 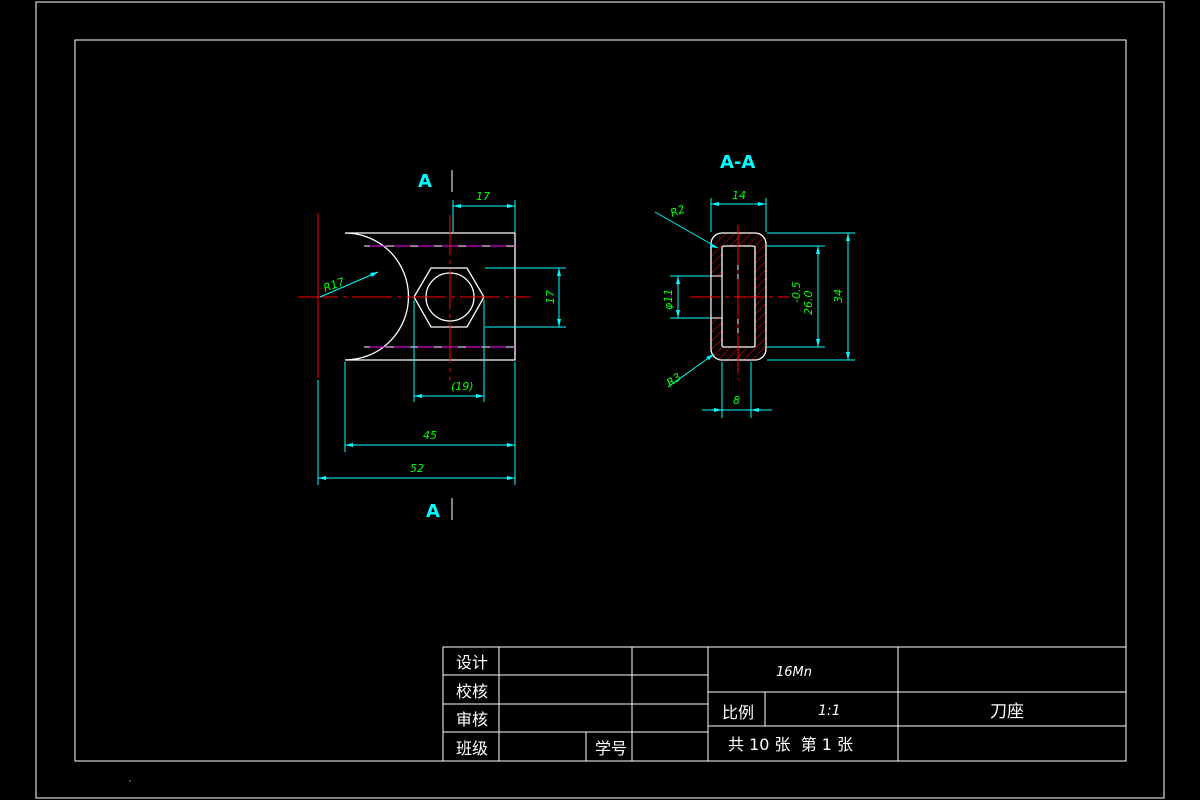 What do you see at coordinates (472, 662) in the screenshot?
I see `tb-design-label: 设计` at bounding box center [472, 662].